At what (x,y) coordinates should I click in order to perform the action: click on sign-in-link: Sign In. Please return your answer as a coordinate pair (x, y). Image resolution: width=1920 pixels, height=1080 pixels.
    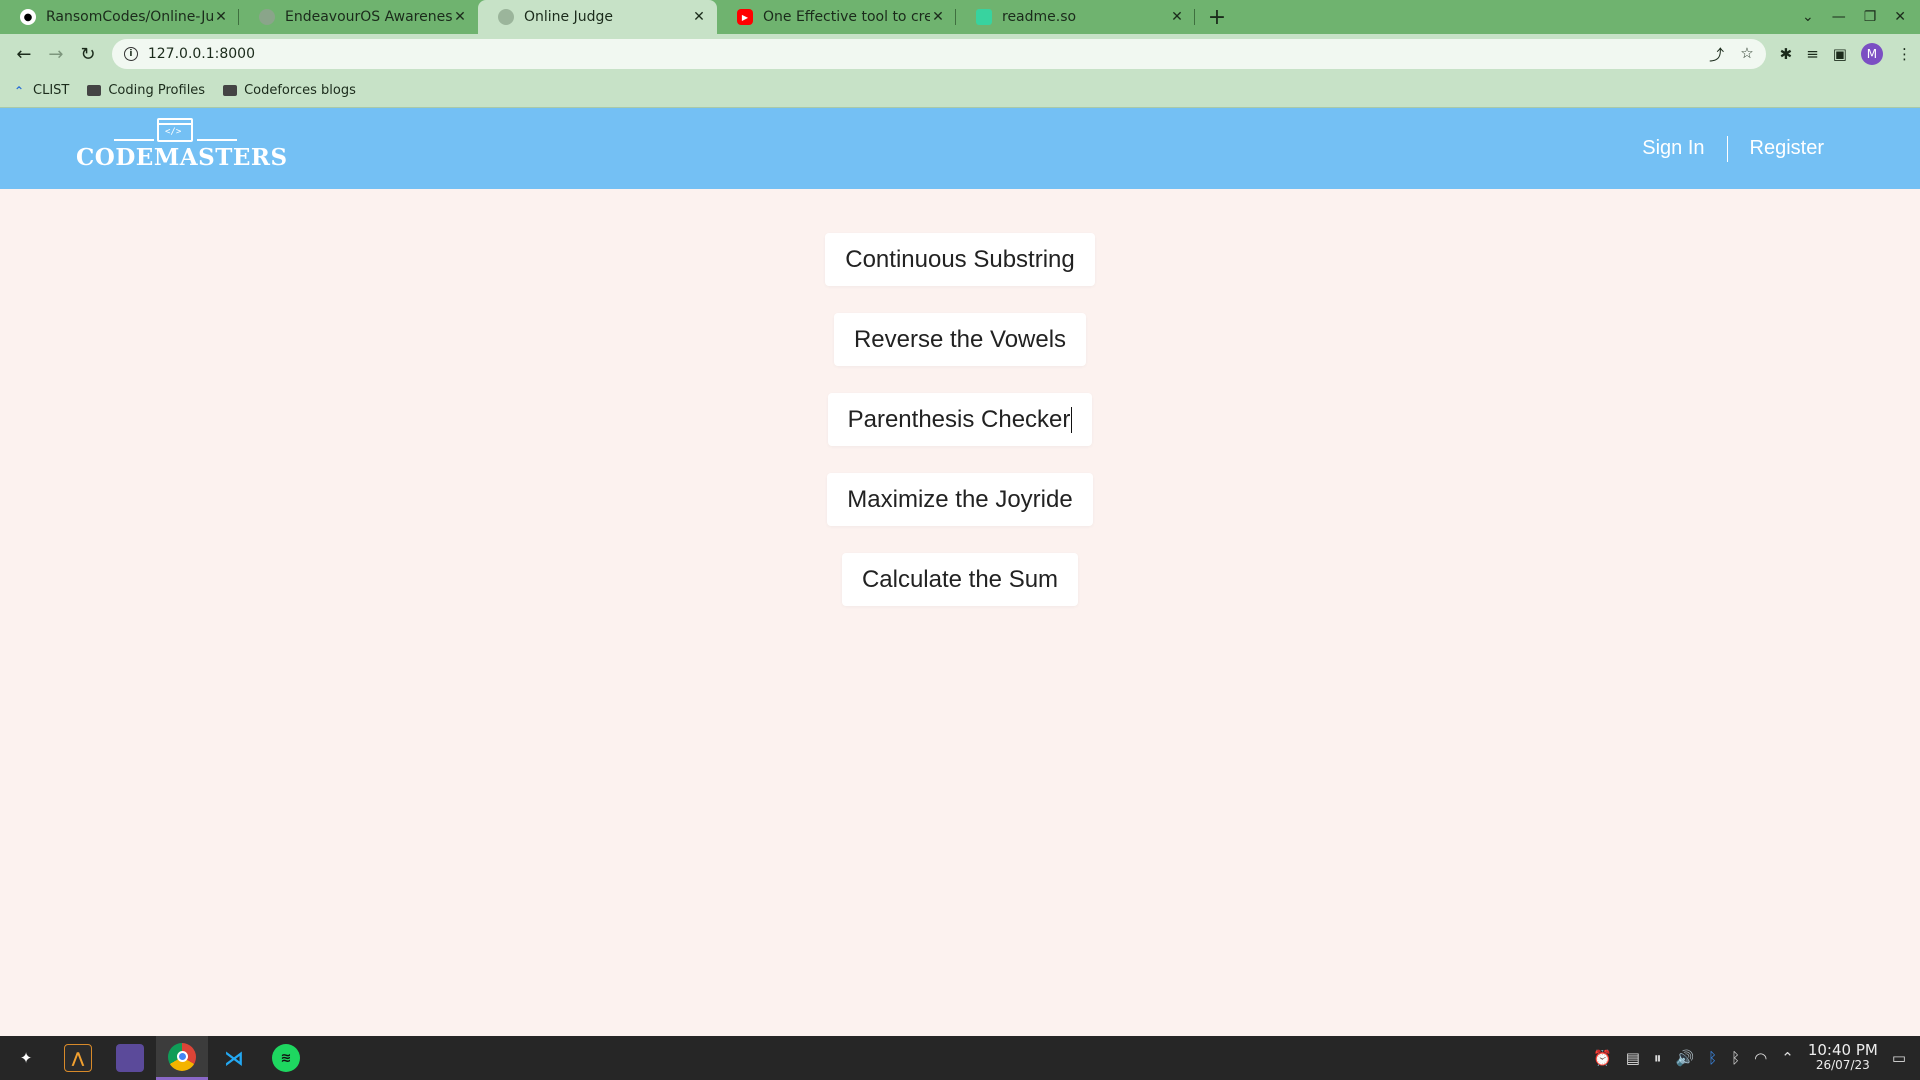
    Looking at the image, I should click on (1673, 148).